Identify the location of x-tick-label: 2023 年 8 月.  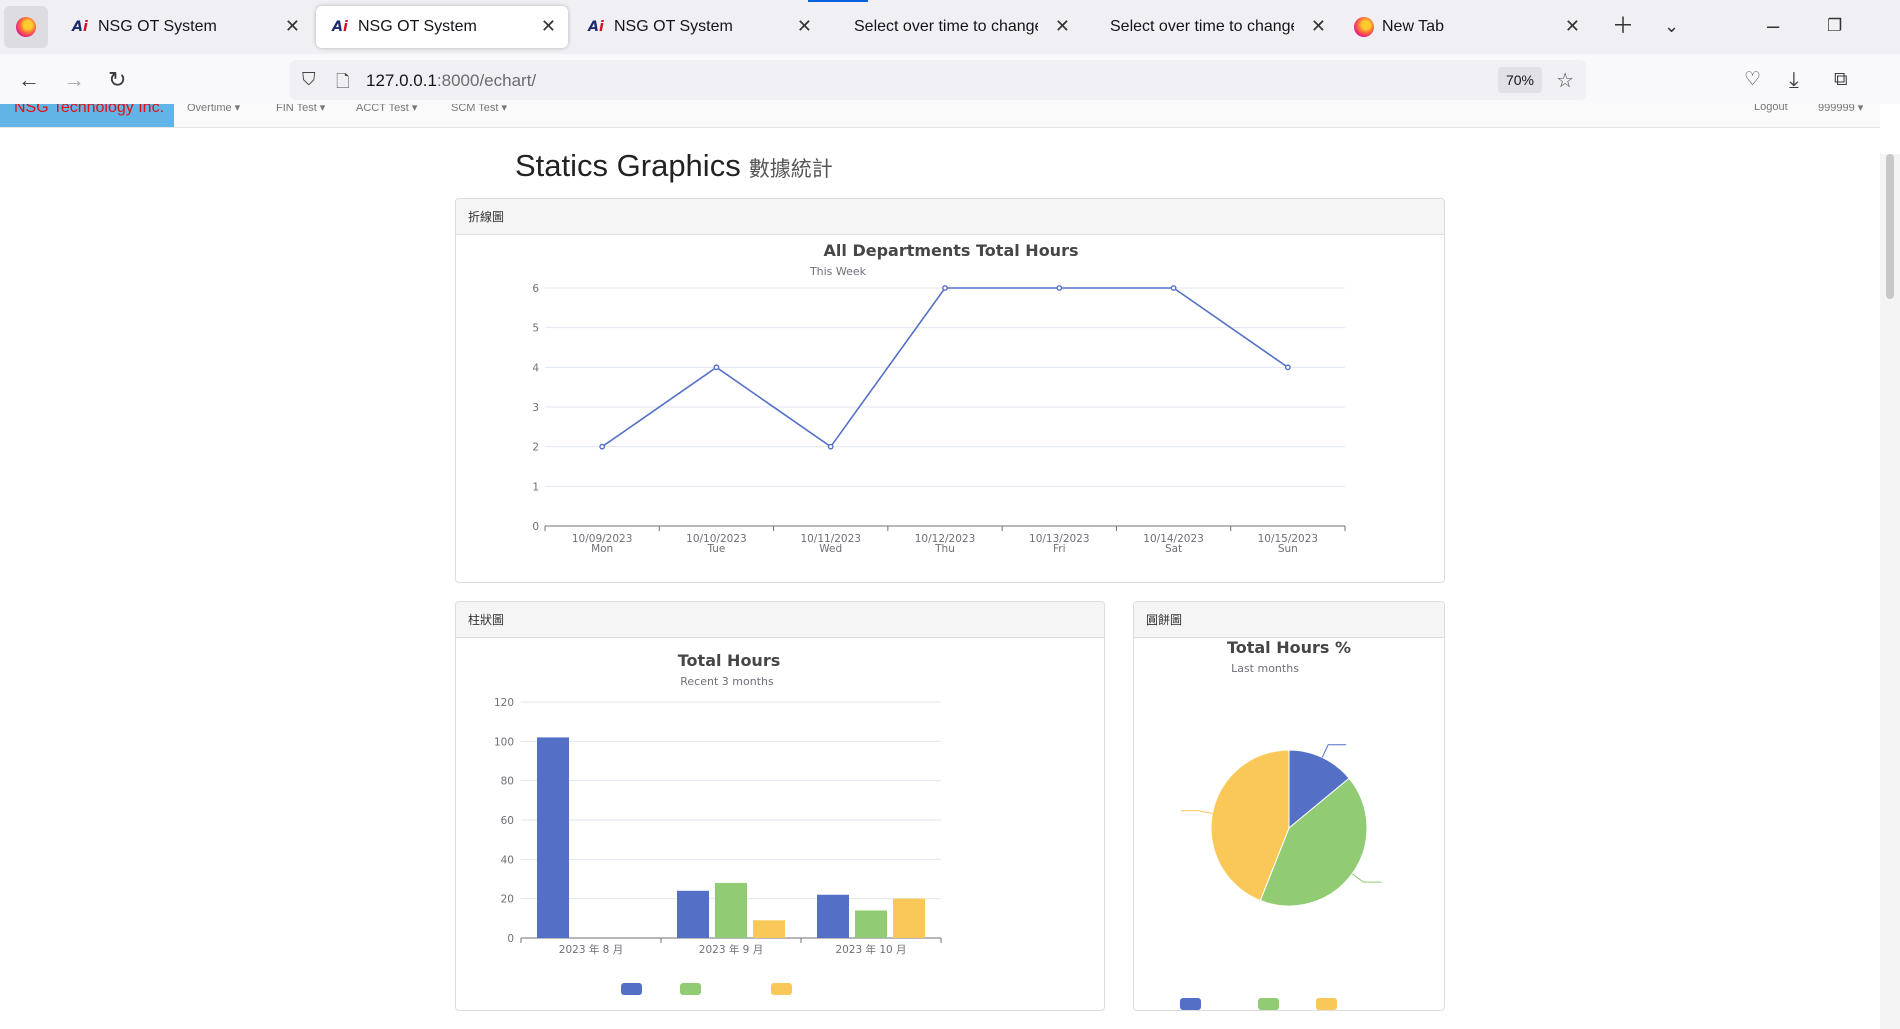
(591, 949).